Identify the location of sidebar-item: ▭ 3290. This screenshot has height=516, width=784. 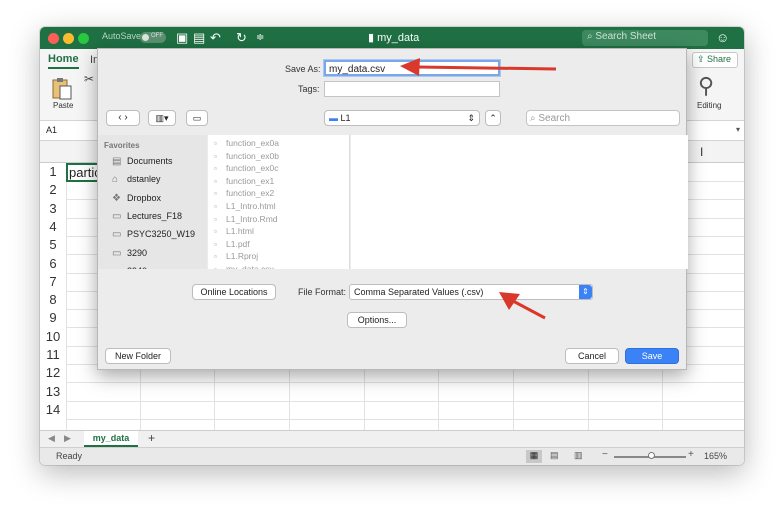
(159, 253).